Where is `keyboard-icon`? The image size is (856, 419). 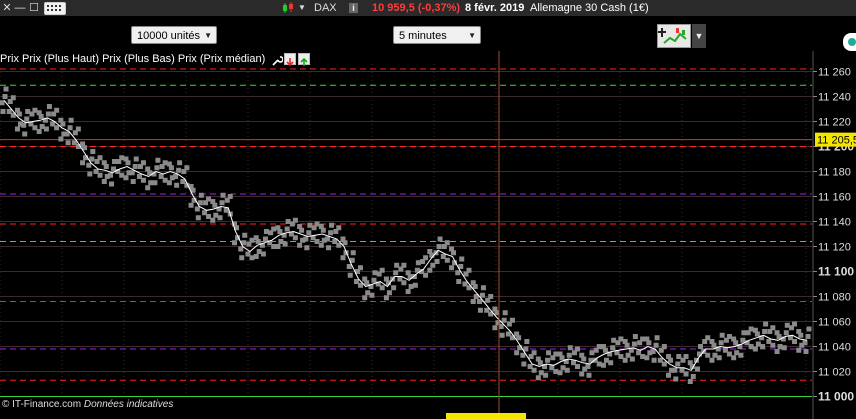
keyboard-icon is located at coordinates (55, 8).